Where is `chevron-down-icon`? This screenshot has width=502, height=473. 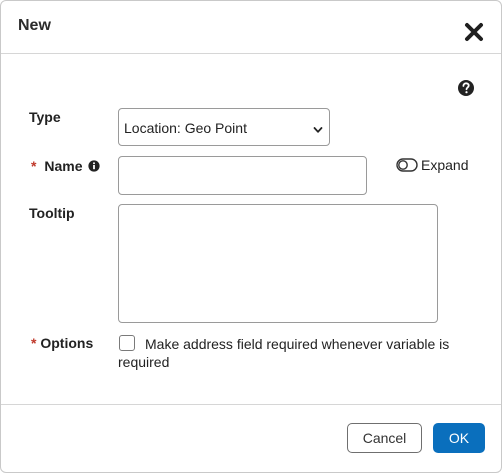
chevron-down-icon is located at coordinates (318, 127).